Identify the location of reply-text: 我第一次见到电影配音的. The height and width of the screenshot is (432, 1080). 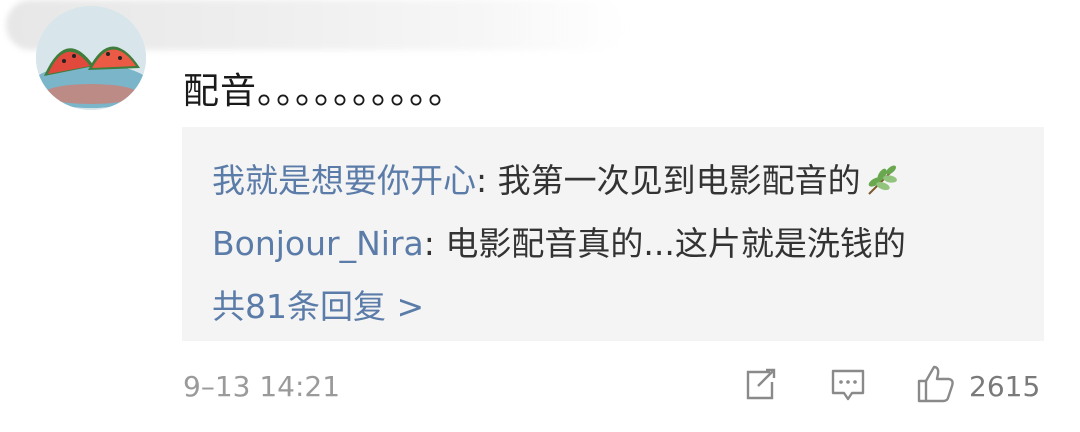
(679, 180).